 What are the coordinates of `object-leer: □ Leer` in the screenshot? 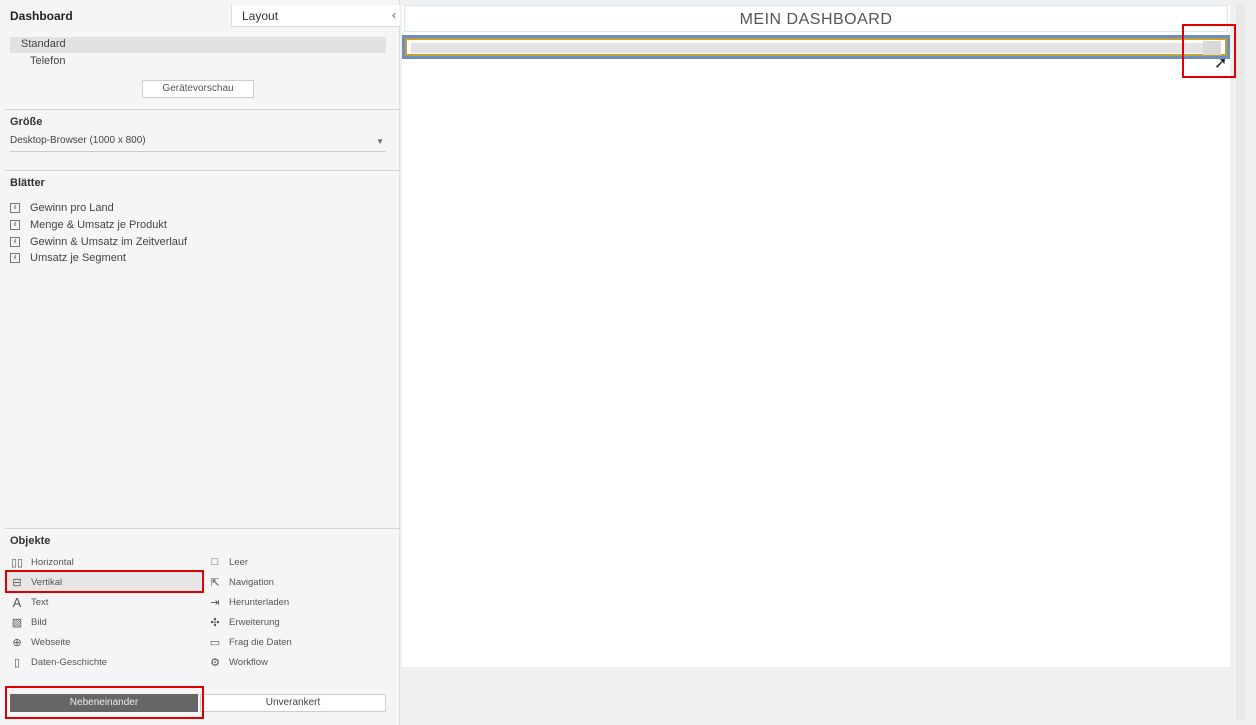 It's located at (228, 562).